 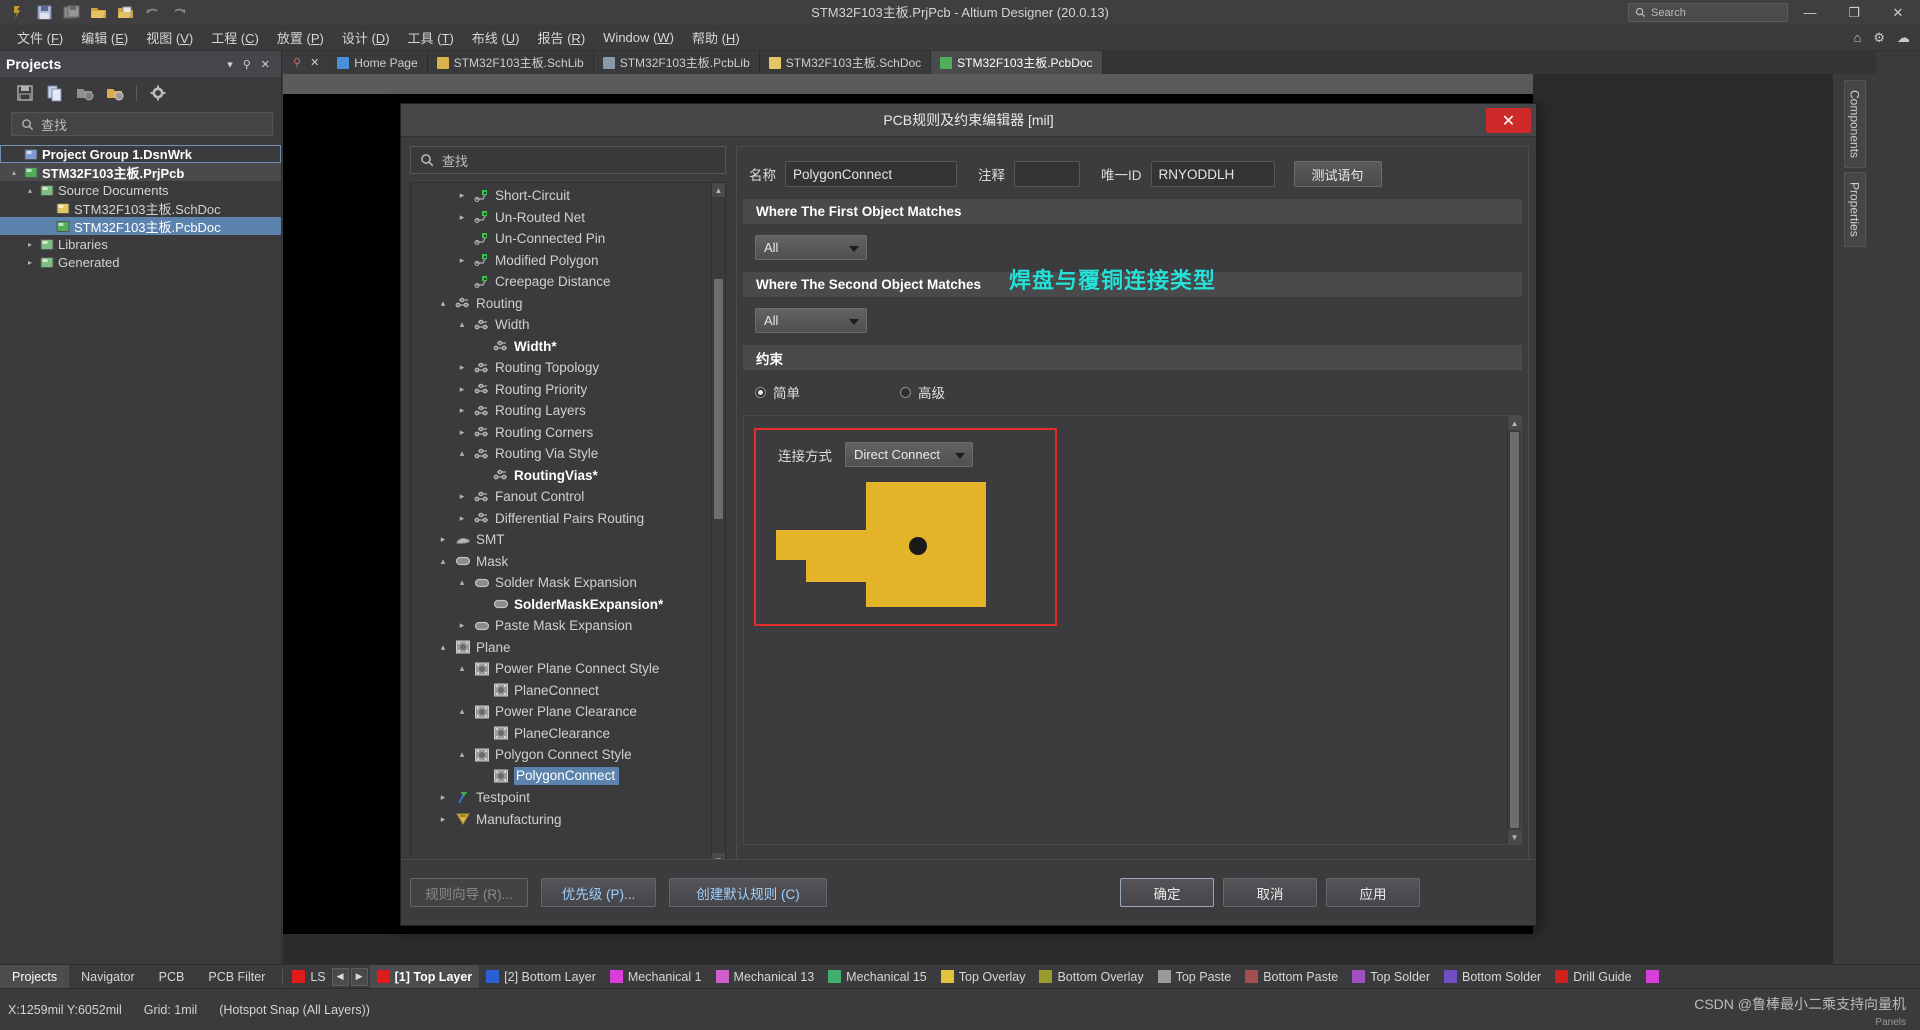 I want to click on save-all-icon, so click(x=71, y=12).